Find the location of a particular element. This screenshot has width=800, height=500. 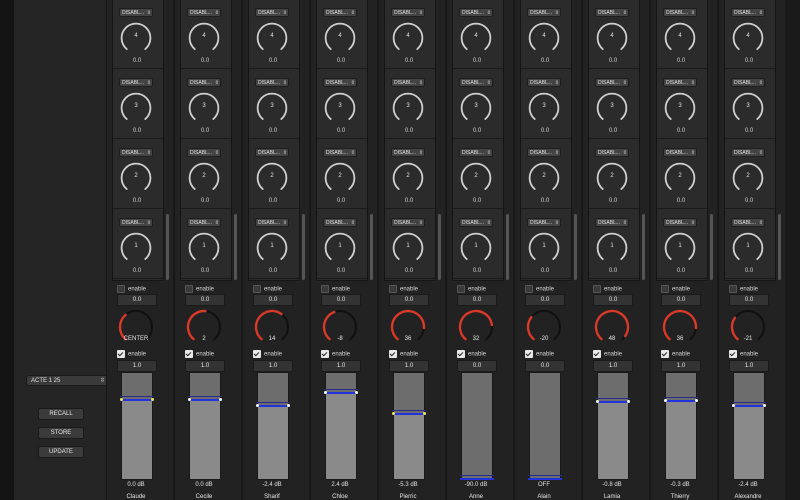

recall-button: RECALL is located at coordinates (61, 414).